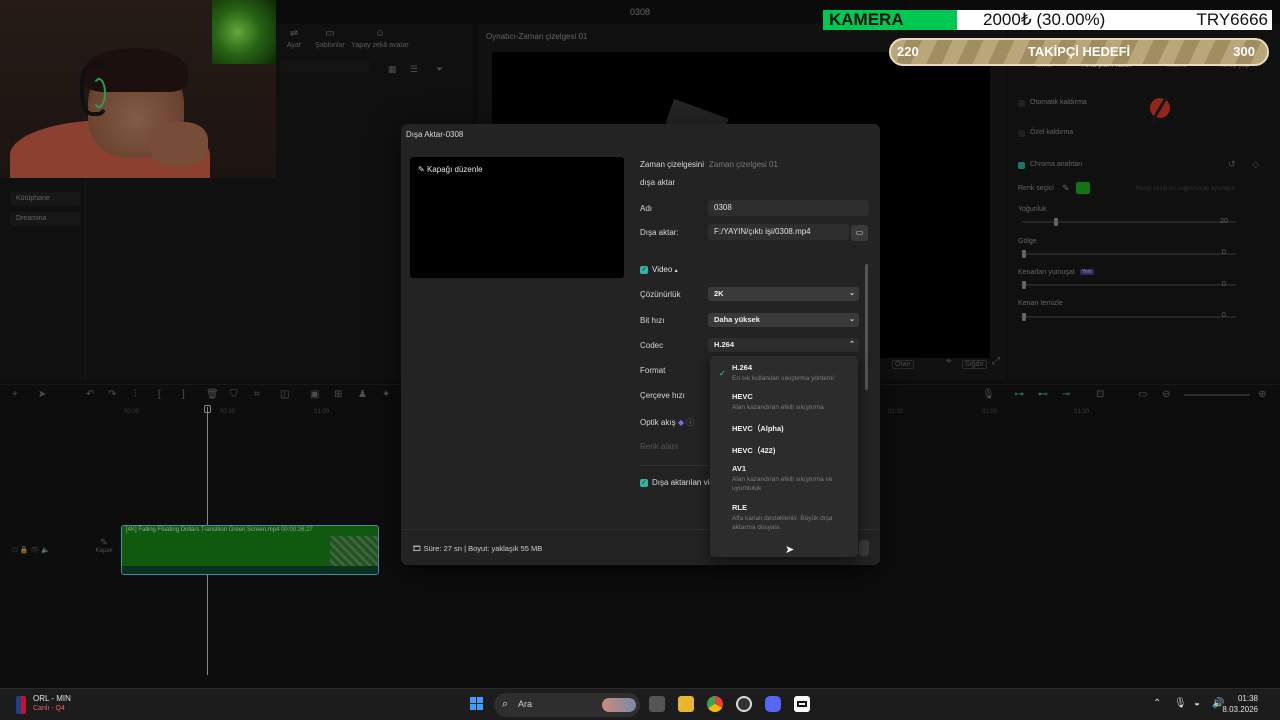  I want to click on file-explorer-icon, so click(686, 704).